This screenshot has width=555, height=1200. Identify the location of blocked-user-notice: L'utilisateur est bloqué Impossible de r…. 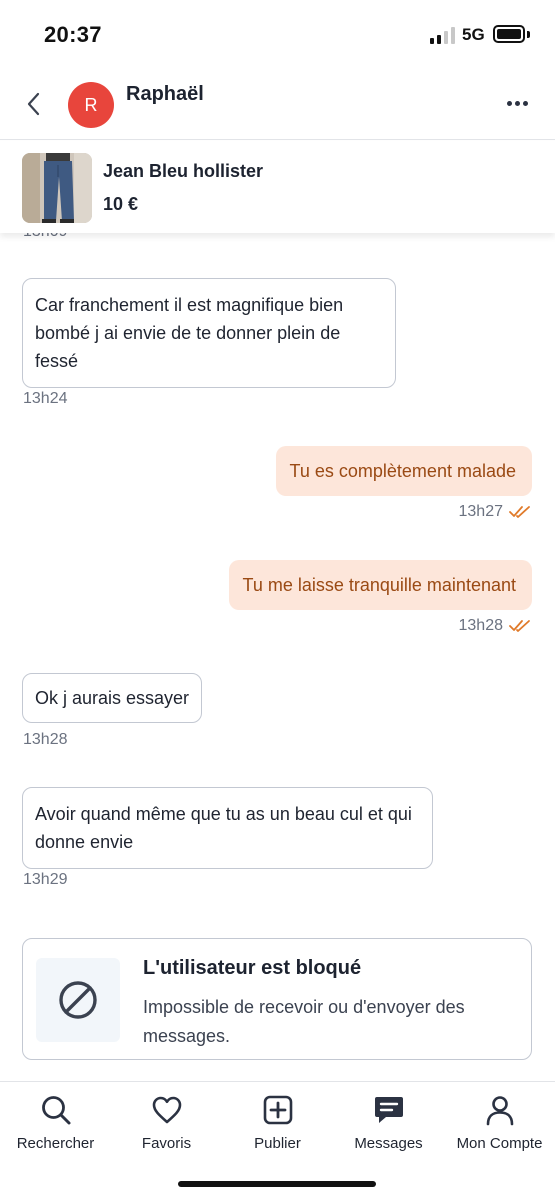
(277, 999).